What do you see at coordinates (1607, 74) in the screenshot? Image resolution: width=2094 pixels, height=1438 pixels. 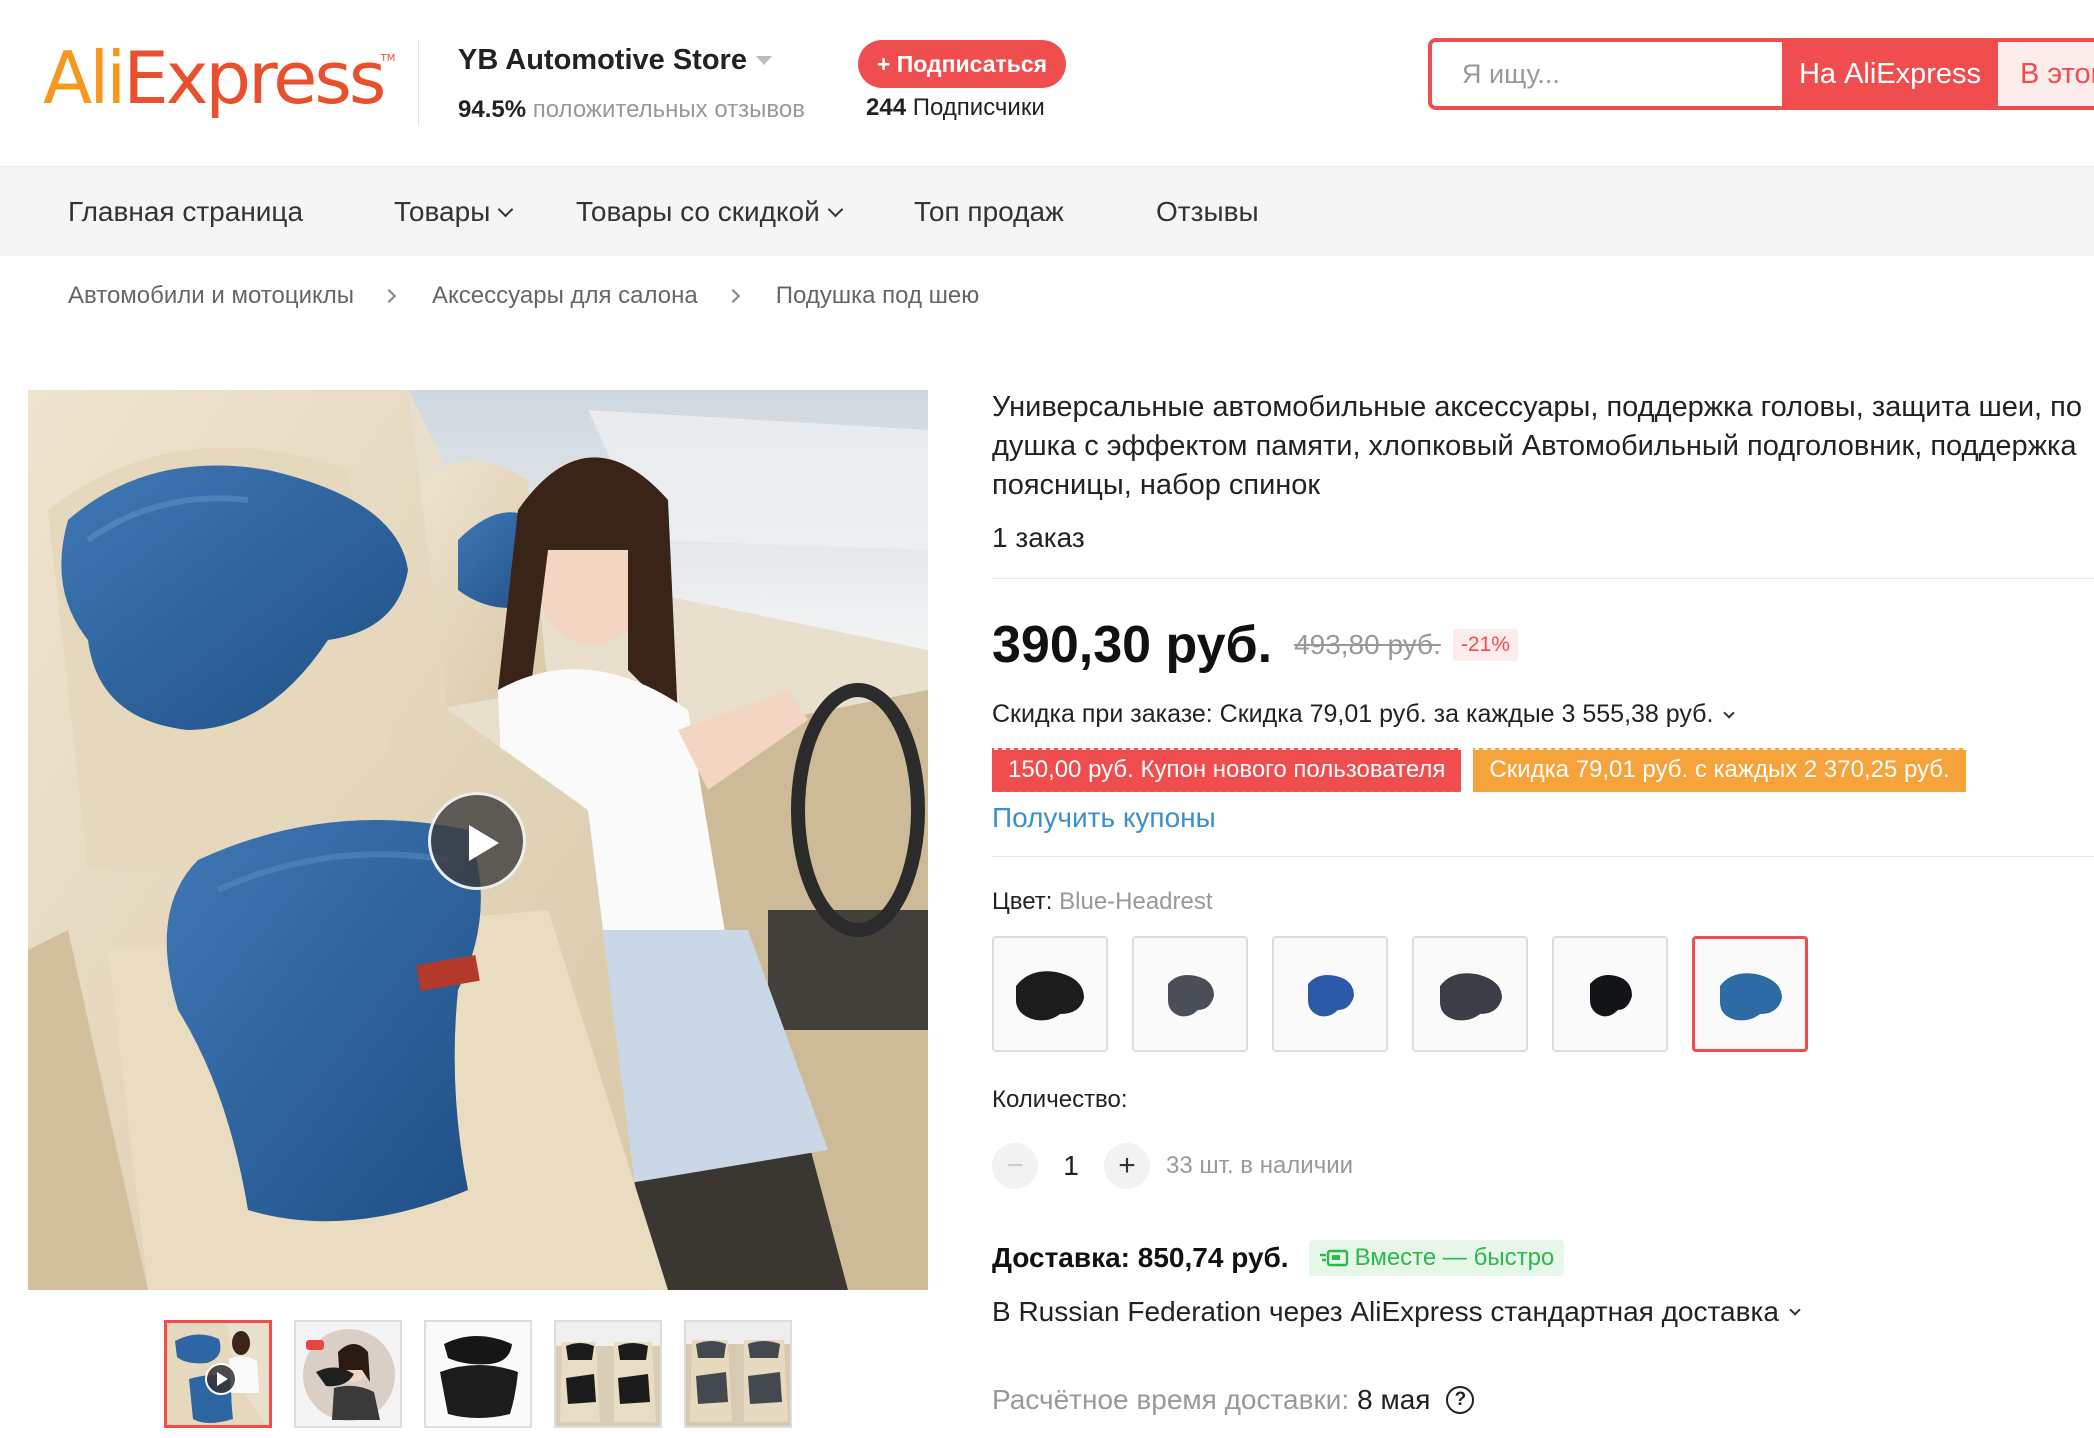 I see `search-input` at bounding box center [1607, 74].